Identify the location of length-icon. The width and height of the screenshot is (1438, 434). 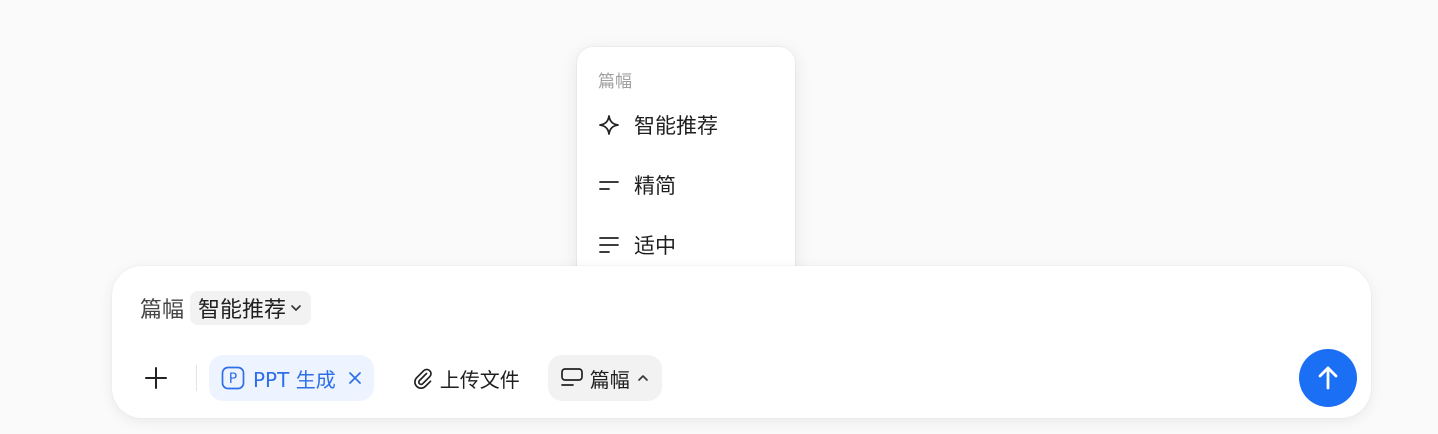
(571, 377).